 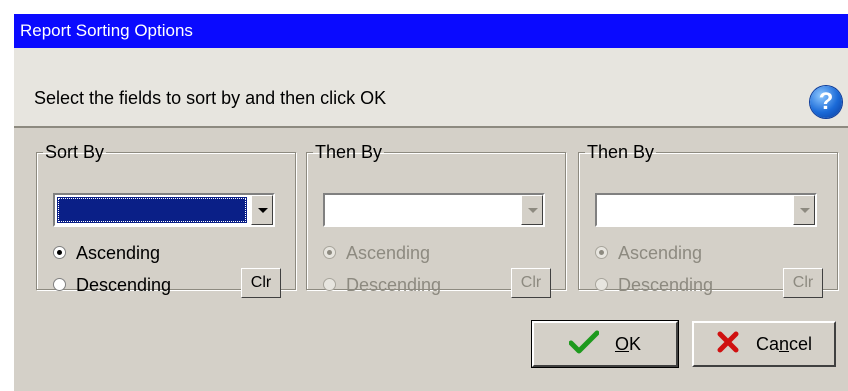 I want to click on sort-by-descending-radio: Descending, so click(x=112, y=285).